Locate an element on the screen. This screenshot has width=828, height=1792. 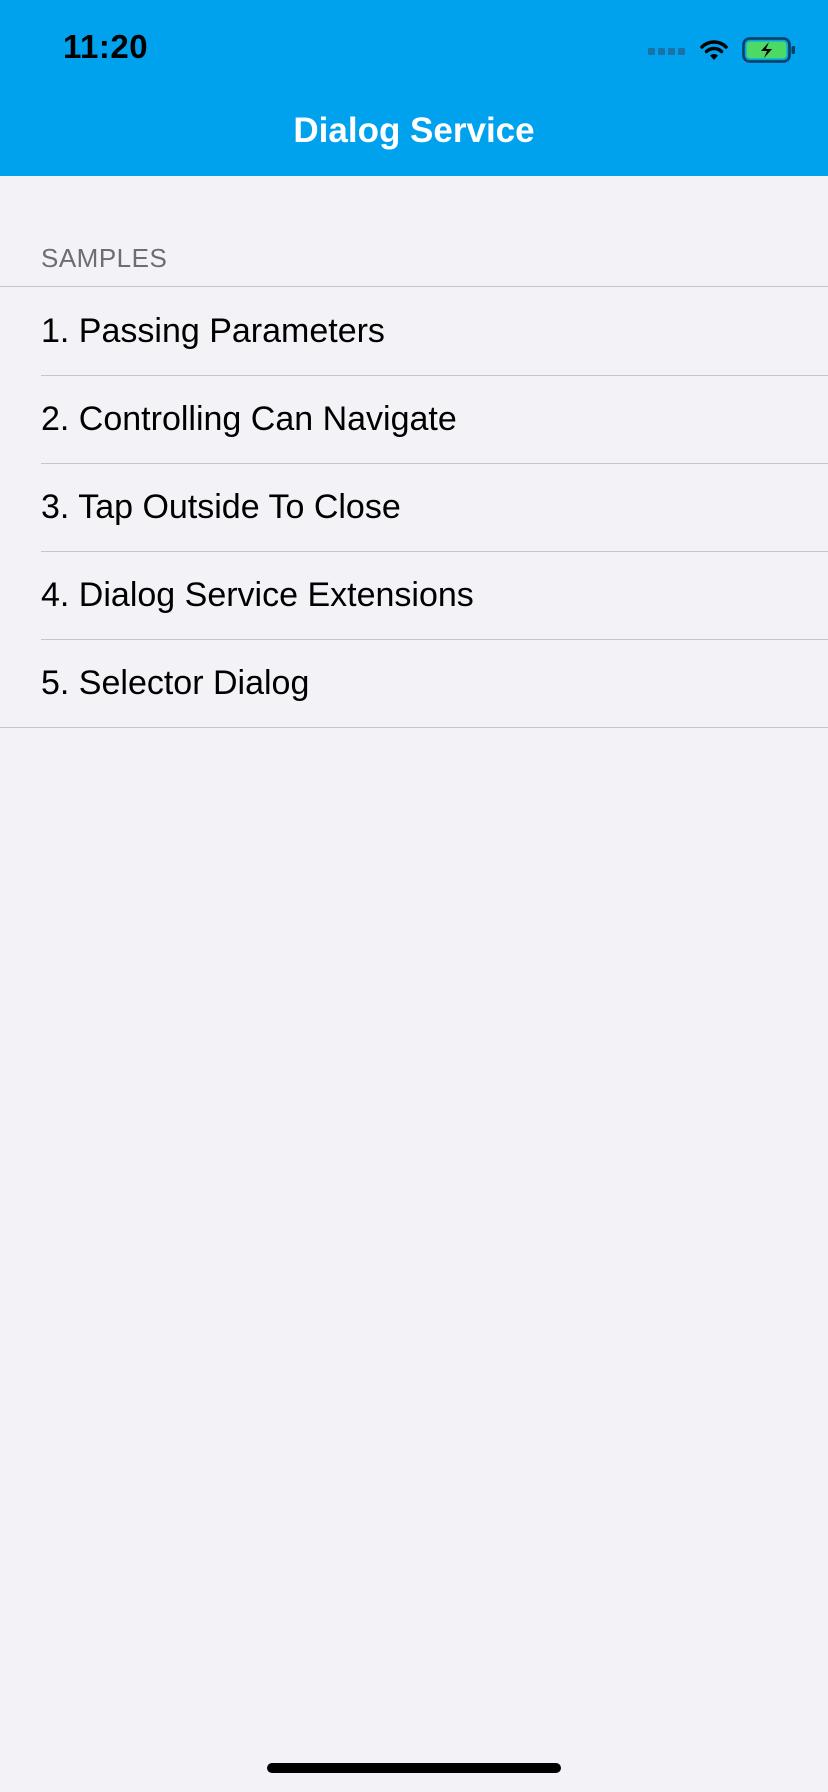
battery-charging-icon is located at coordinates (768, 50).